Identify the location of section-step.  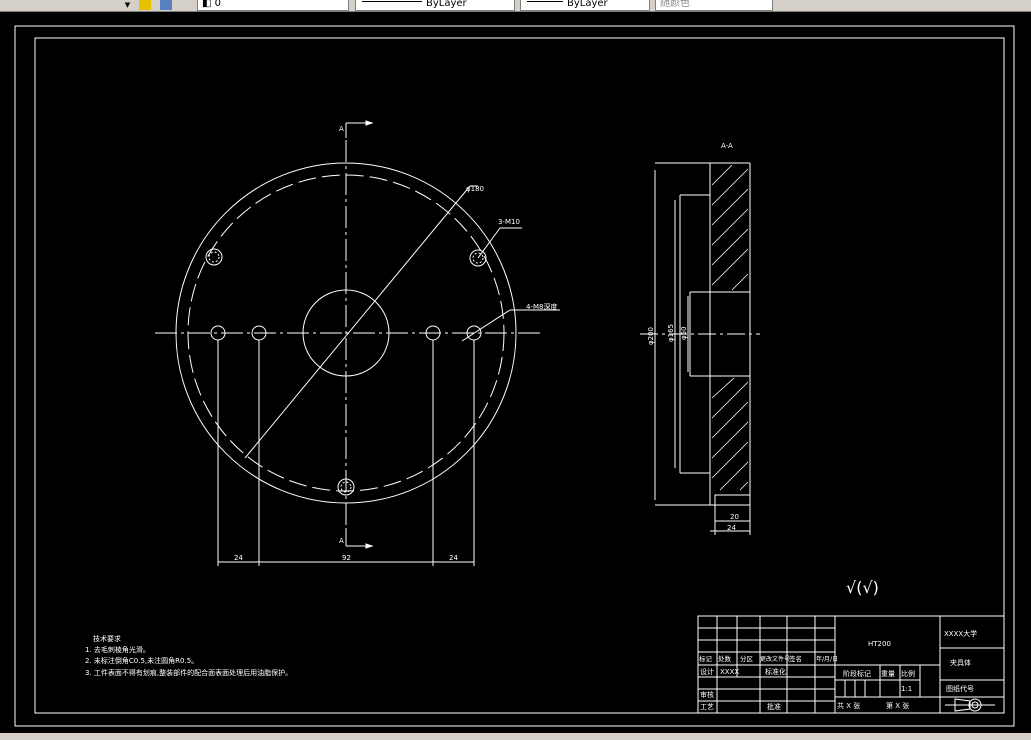
(732, 500).